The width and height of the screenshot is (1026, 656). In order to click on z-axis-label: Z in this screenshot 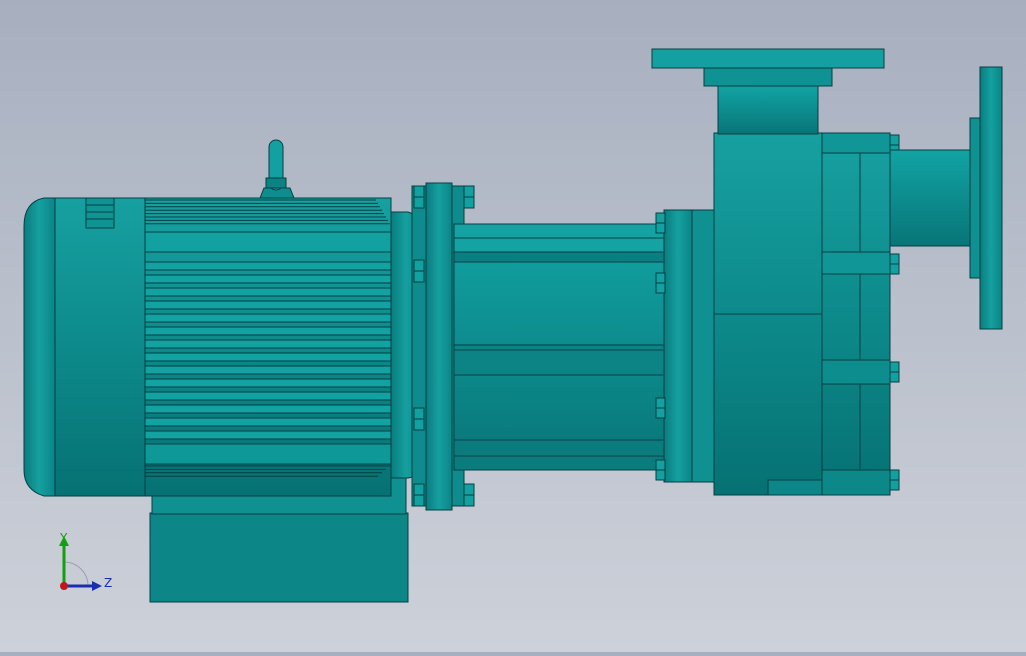, I will do `click(108, 583)`.